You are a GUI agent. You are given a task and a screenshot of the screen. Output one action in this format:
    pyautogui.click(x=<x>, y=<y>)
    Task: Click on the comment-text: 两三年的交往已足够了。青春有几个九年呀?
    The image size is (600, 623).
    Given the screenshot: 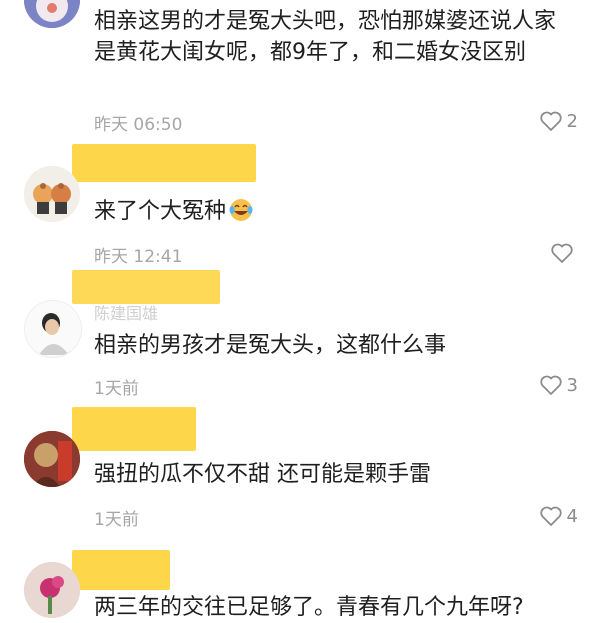 What is the action you would take?
    pyautogui.click(x=309, y=607)
    